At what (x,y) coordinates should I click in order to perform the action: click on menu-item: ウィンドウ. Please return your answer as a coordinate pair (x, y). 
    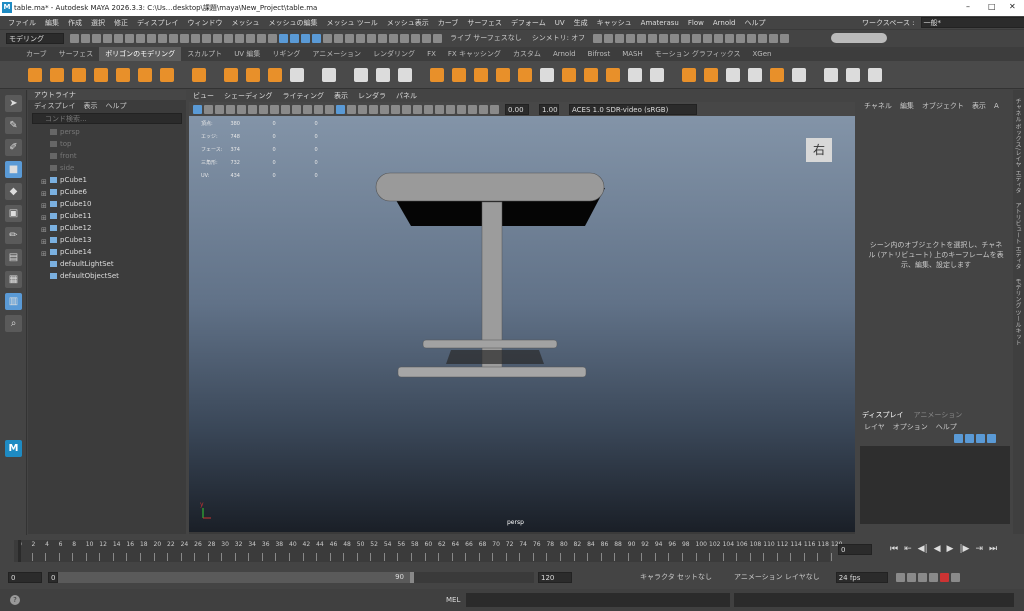
    Looking at the image, I should click on (205, 23).